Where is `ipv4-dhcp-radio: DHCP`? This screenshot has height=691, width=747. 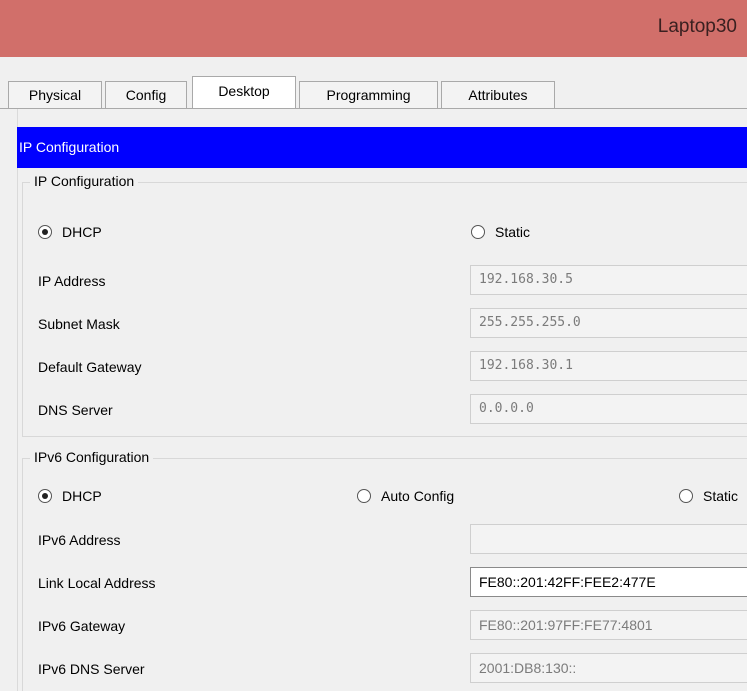
ipv4-dhcp-radio: DHCP is located at coordinates (70, 232).